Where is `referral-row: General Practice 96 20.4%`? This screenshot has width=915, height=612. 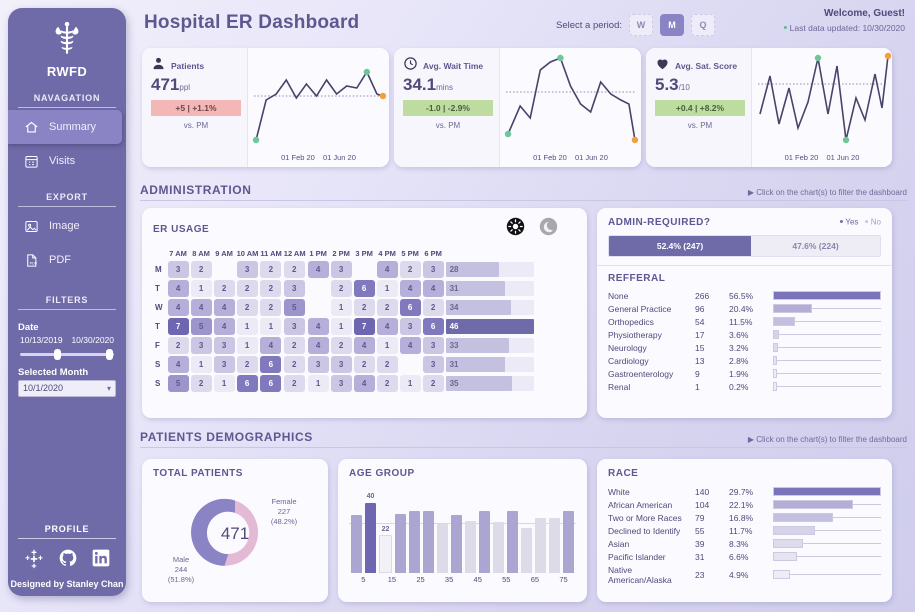 referral-row: General Practice 96 20.4% is located at coordinates (744, 308).